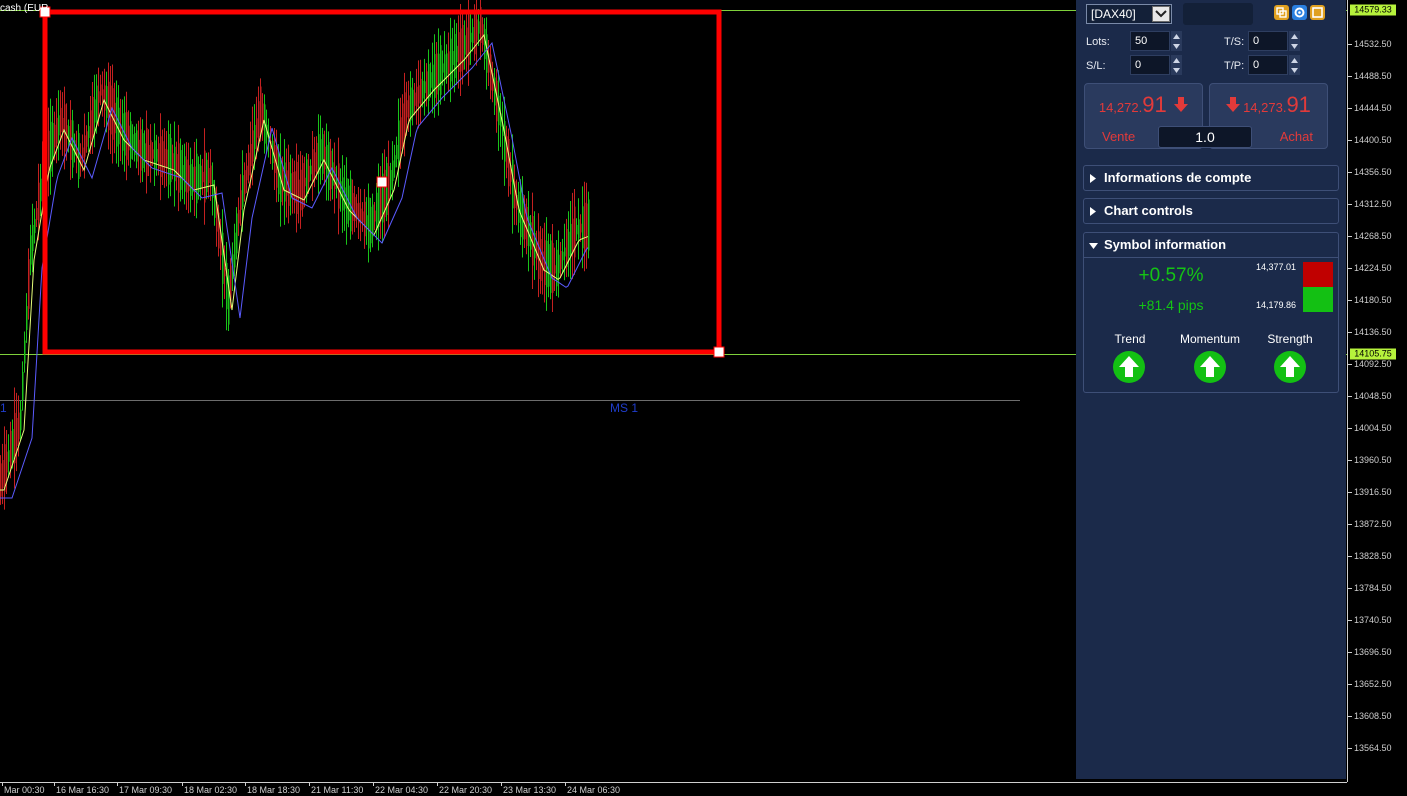 The image size is (1407, 796). What do you see at coordinates (1373, 588) in the screenshot?
I see `price-label: 13784.50` at bounding box center [1373, 588].